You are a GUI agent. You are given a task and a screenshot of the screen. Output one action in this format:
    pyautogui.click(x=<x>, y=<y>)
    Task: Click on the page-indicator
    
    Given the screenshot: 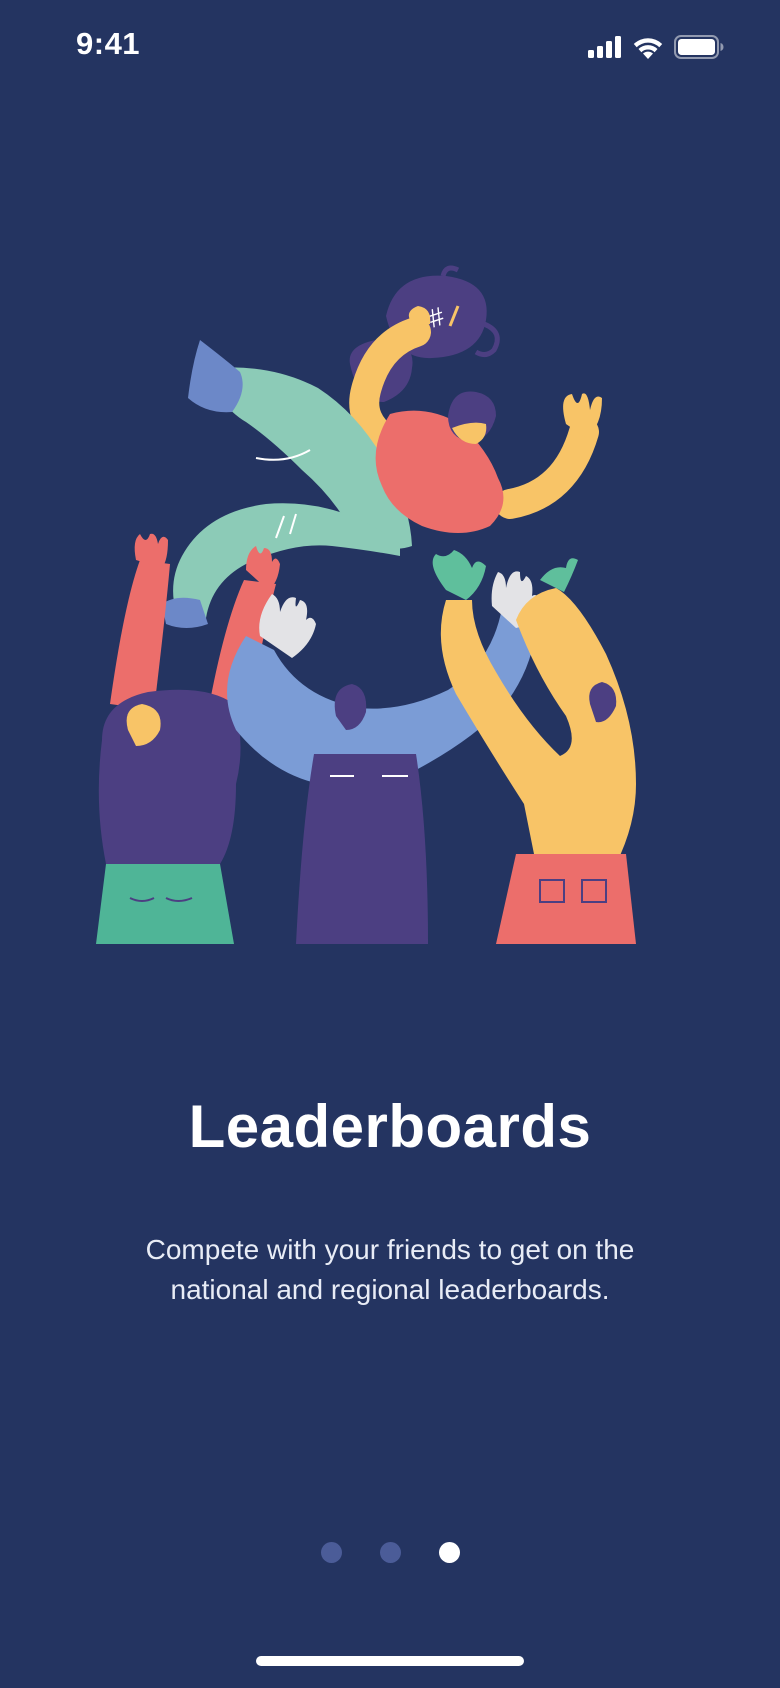 What is the action you would take?
    pyautogui.click(x=390, y=1552)
    